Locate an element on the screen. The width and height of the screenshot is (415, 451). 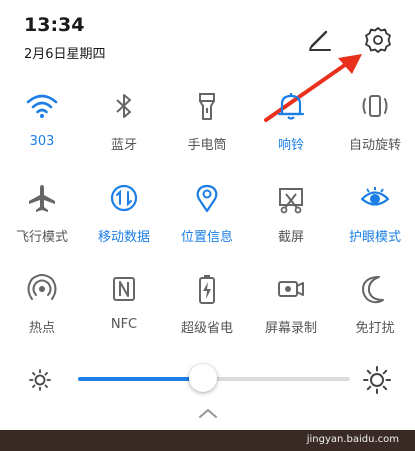
tile-flashlight: 手电筒 is located at coordinates (207, 119).